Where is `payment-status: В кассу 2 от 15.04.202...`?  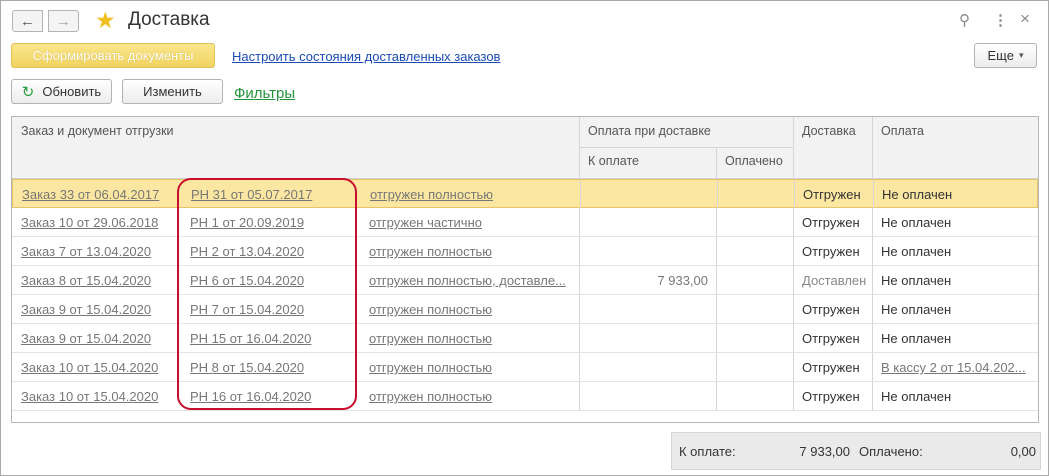 payment-status: В кассу 2 от 15.04.202... is located at coordinates (957, 367).